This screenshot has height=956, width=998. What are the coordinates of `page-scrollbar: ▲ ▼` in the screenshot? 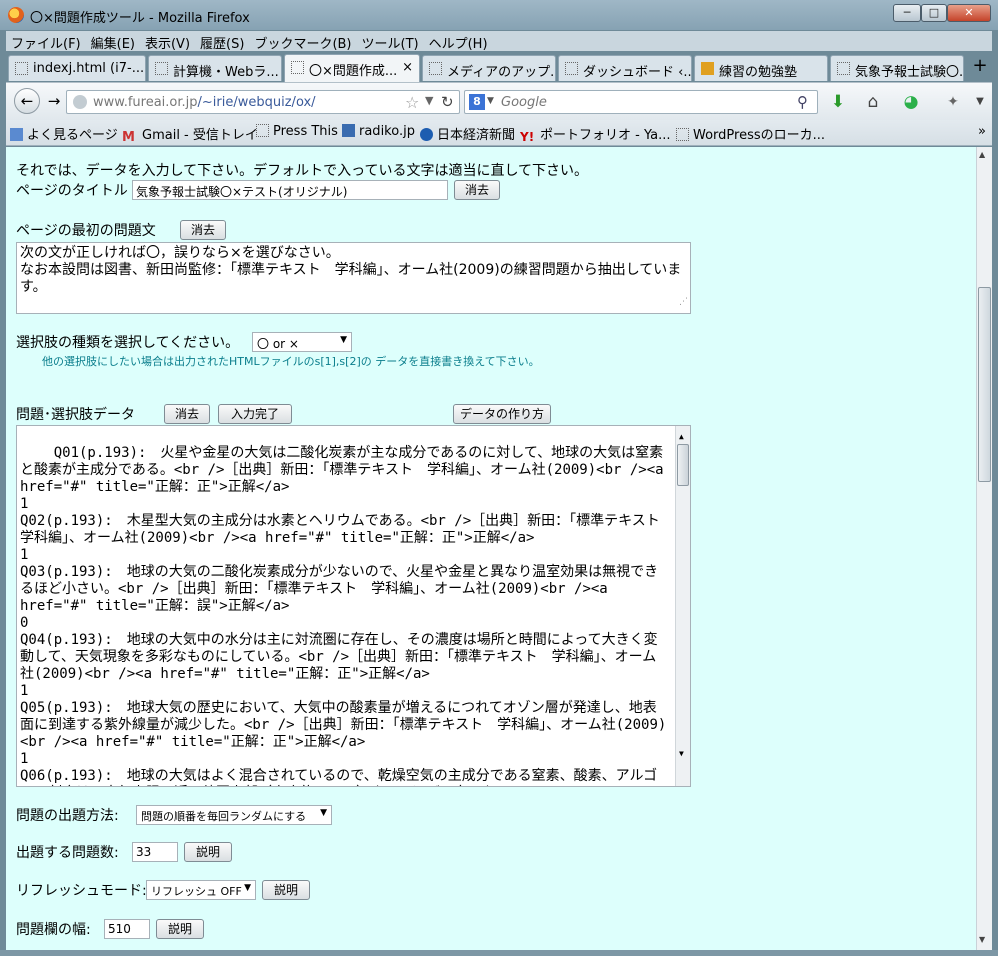 It's located at (984, 548).